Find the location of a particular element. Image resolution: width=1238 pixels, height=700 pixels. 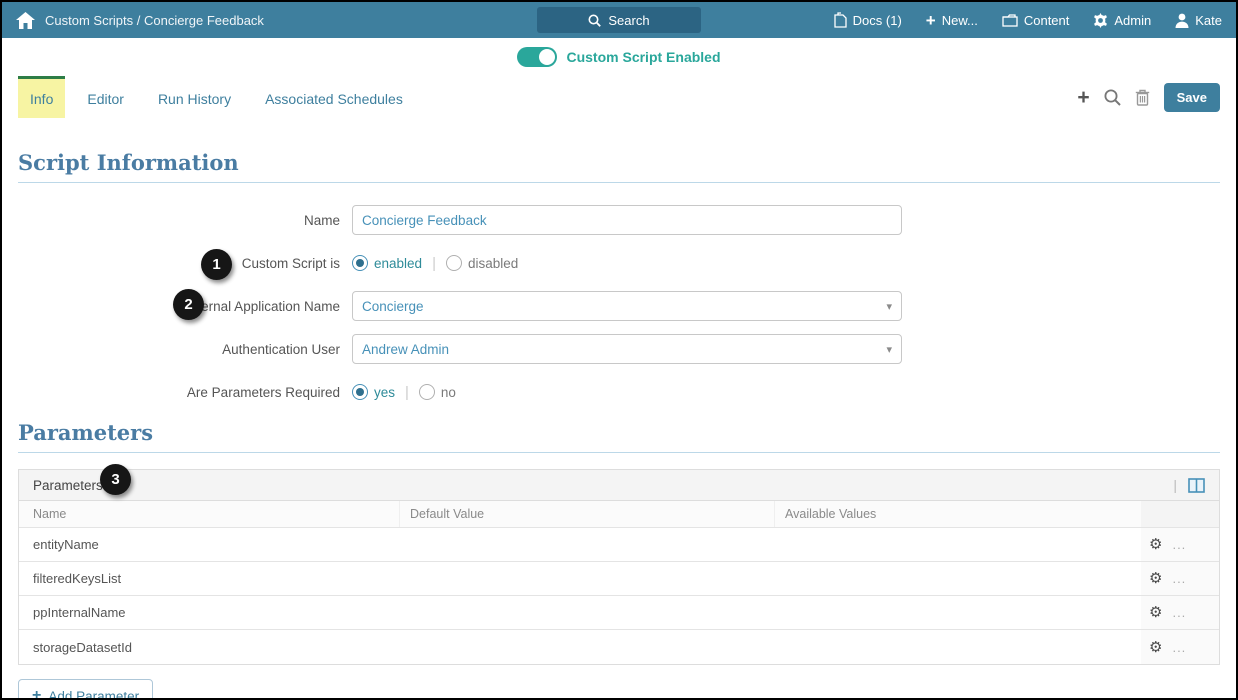

column-header-actions is located at coordinates (1180, 514).